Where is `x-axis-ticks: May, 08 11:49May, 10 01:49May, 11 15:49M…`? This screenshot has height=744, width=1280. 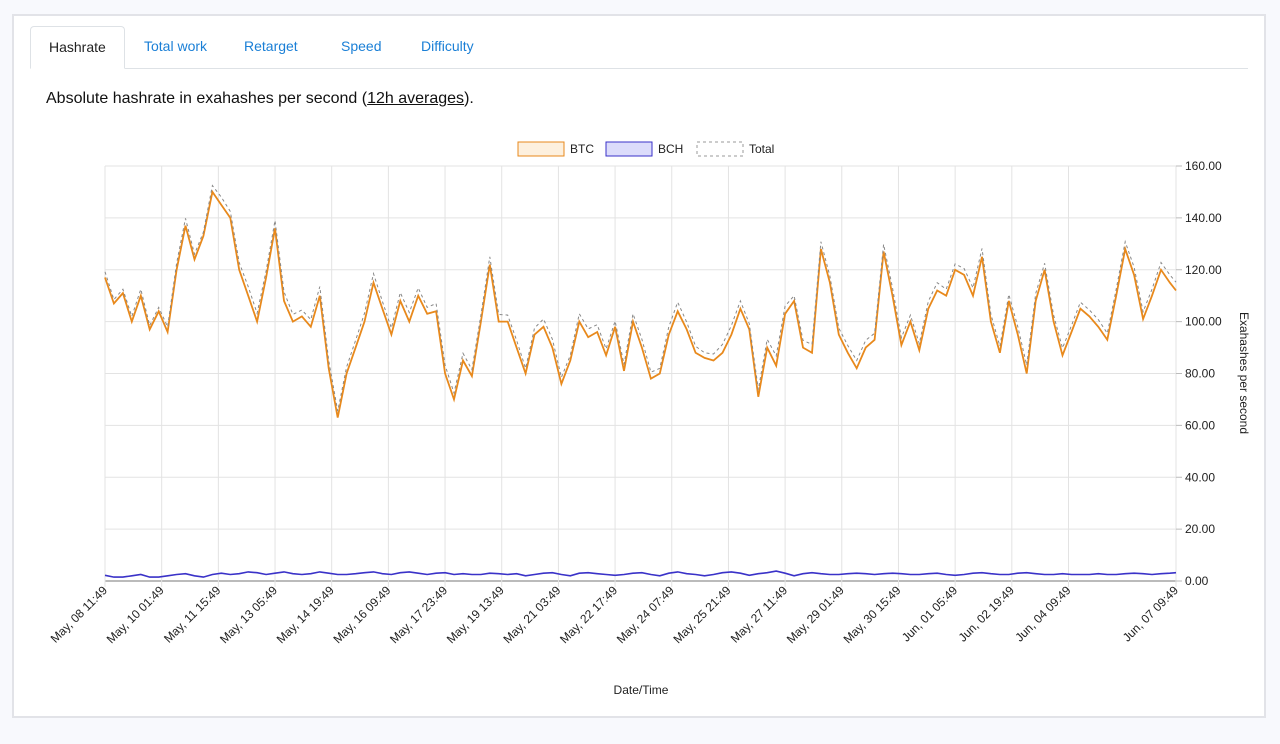
x-axis-ticks: May, 08 11:49May, 10 01:49May, 11 15:49M… is located at coordinates (615, 614).